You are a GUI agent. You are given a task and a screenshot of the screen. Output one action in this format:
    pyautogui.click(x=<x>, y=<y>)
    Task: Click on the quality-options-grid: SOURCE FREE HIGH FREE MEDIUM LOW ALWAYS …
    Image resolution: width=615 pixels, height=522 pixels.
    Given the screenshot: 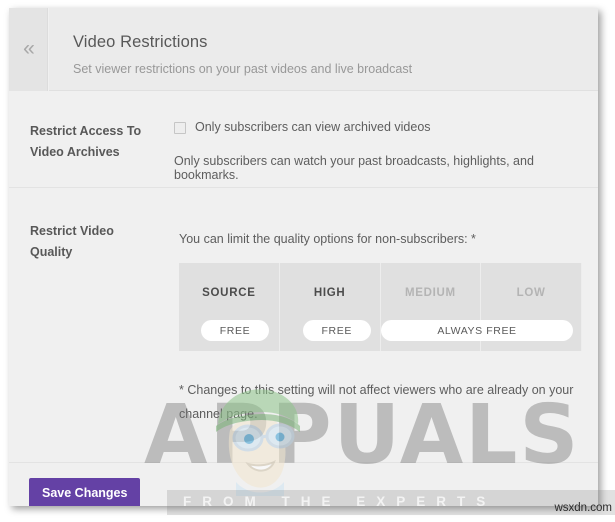 What is the action you would take?
    pyautogui.click(x=380, y=307)
    